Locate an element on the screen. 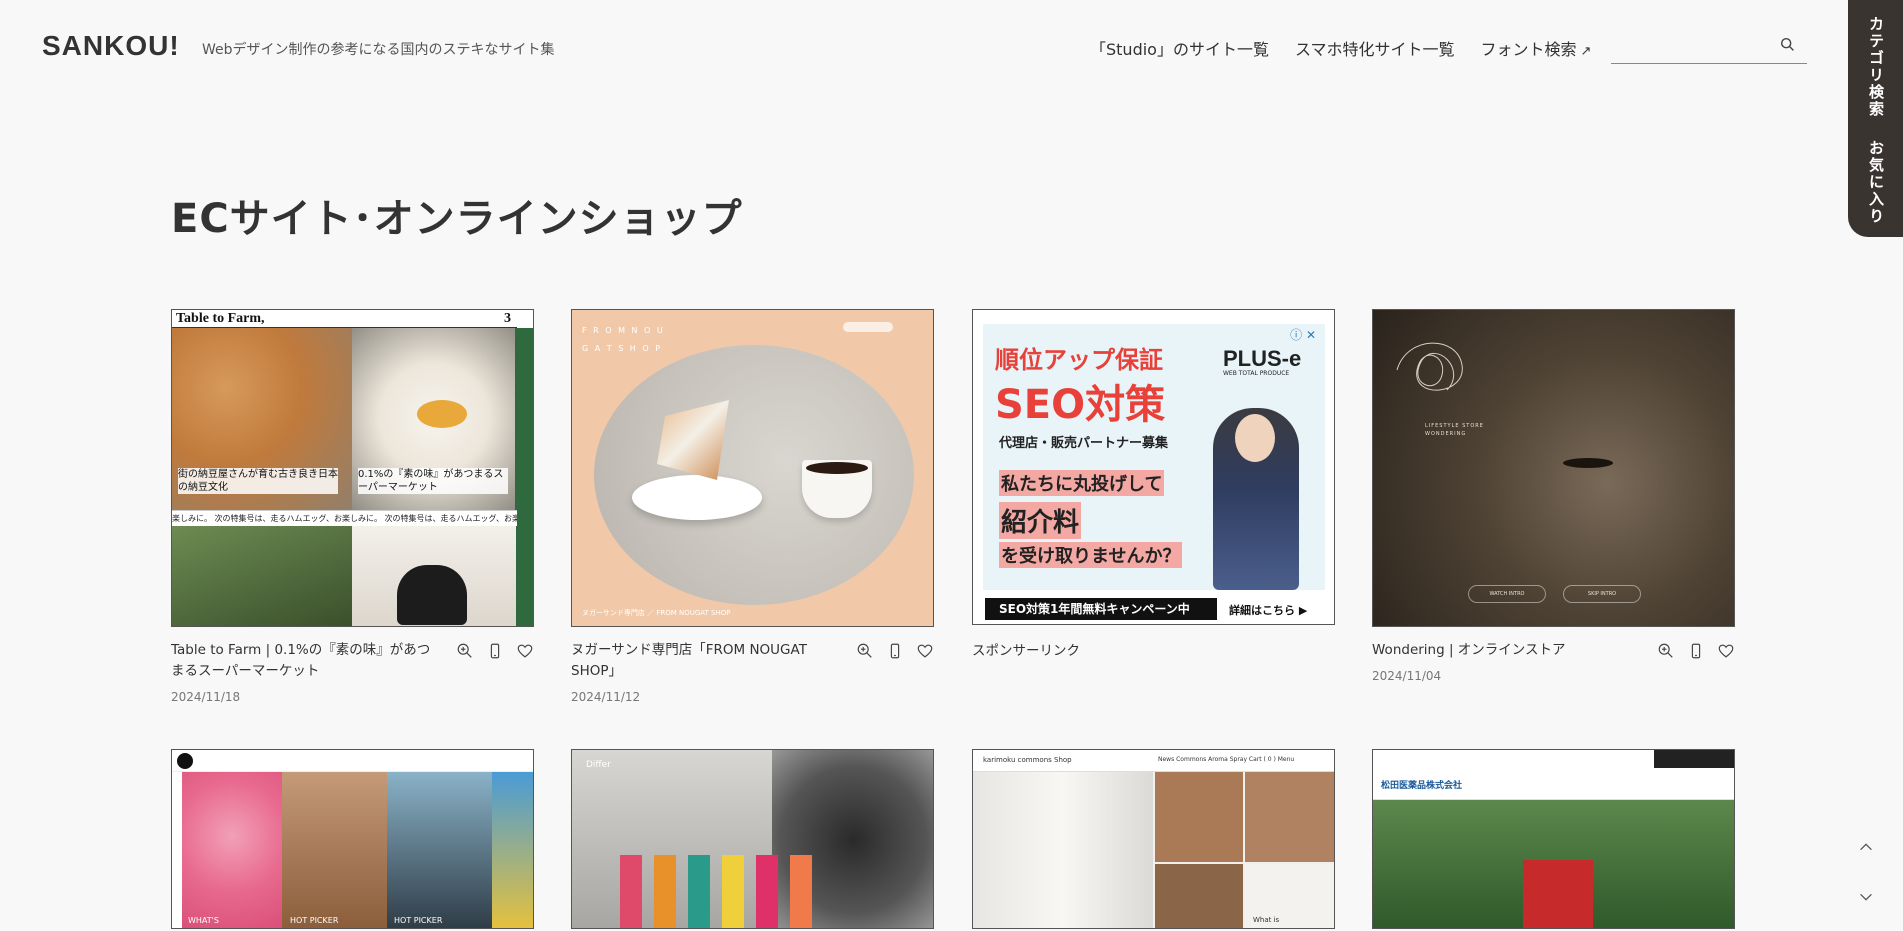 The width and height of the screenshot is (1903, 931). pattern-image is located at coordinates (512, 850).